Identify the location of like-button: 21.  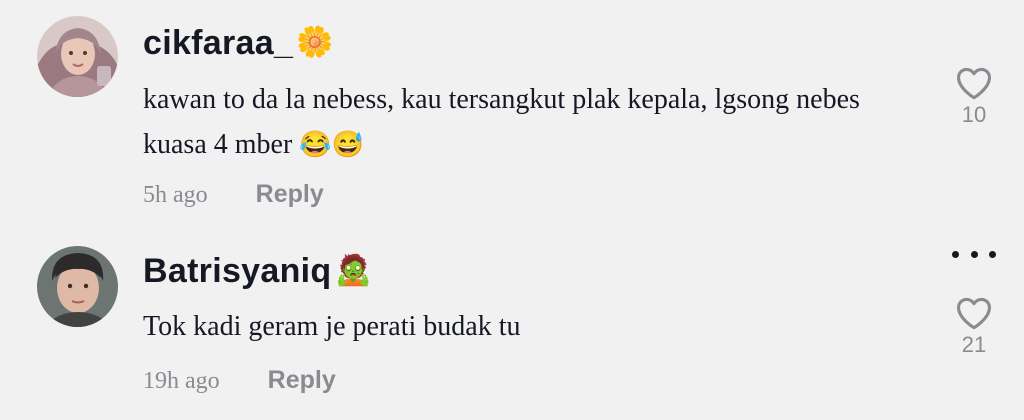
(974, 327).